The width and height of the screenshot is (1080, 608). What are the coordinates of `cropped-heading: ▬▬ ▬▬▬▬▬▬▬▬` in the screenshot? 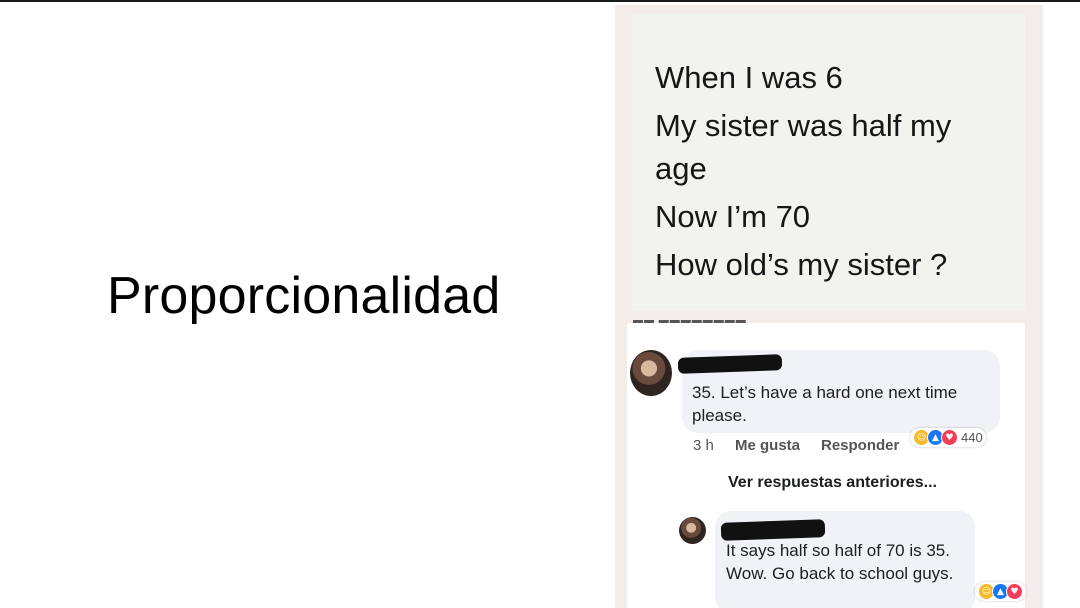 It's located at (690, 321).